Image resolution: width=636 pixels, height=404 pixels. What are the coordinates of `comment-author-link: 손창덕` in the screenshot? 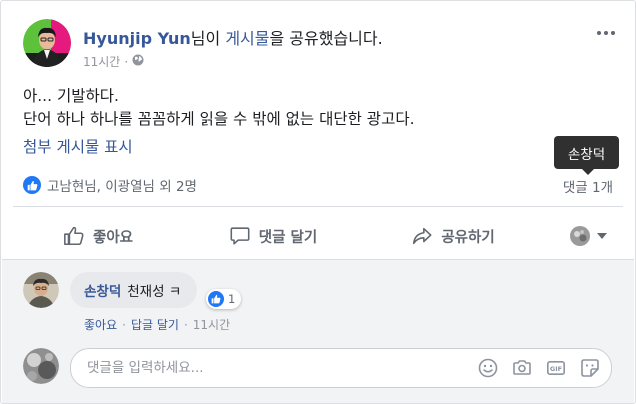 It's located at (102, 290).